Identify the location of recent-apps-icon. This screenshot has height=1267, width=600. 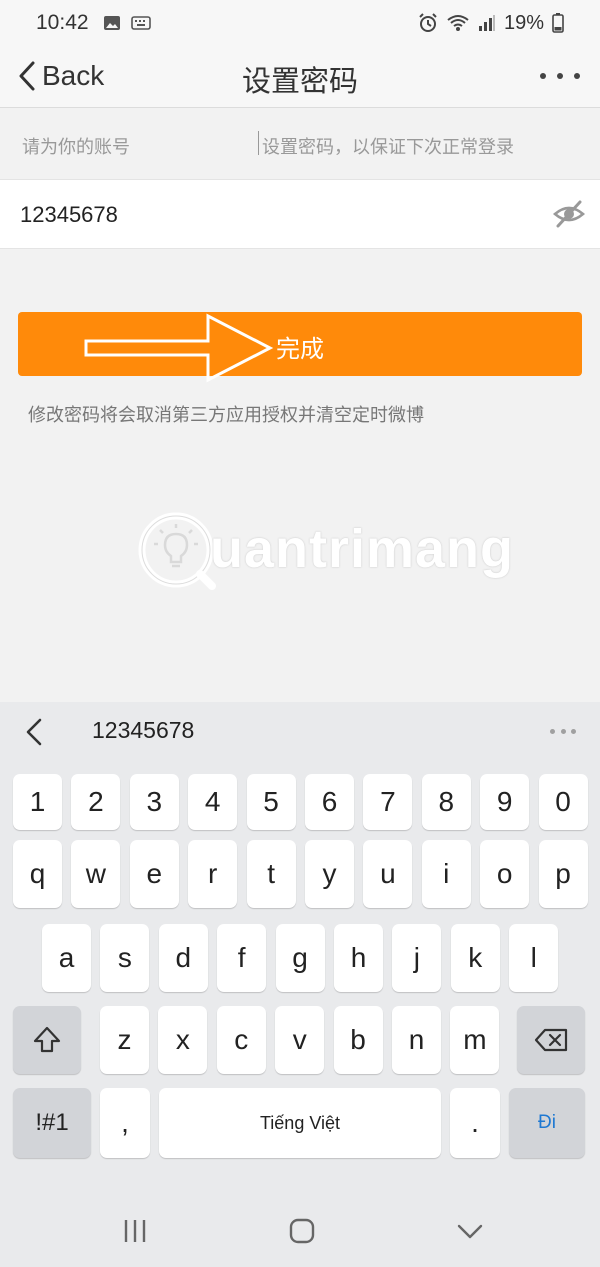
(135, 1231).